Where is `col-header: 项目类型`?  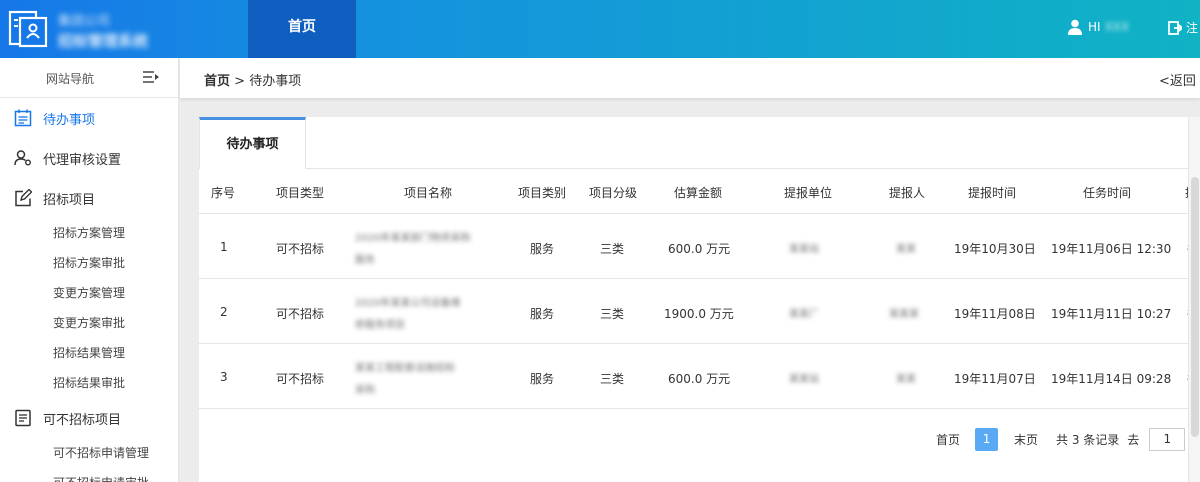
col-header: 项目类型 is located at coordinates (300, 193).